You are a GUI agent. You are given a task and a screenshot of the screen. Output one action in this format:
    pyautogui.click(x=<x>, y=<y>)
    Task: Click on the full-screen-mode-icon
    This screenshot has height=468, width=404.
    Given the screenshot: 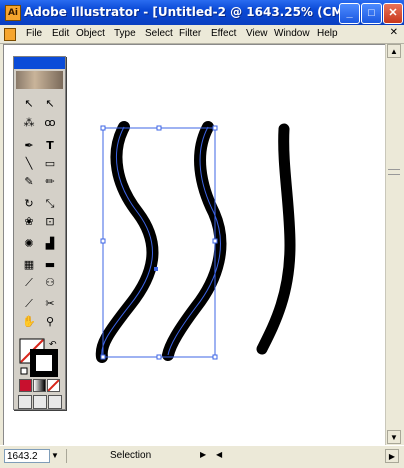 What is the action you would take?
    pyautogui.click(x=55, y=402)
    